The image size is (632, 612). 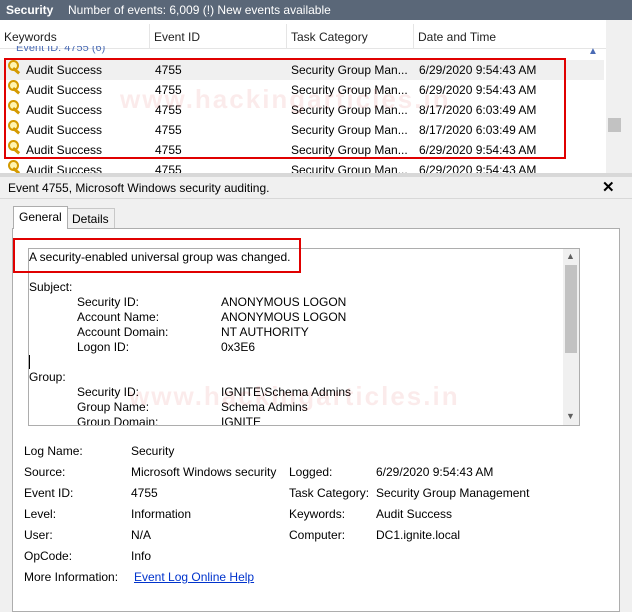 What do you see at coordinates (311, 472) in the screenshot?
I see `prop-logged-label: Logged:` at bounding box center [311, 472].